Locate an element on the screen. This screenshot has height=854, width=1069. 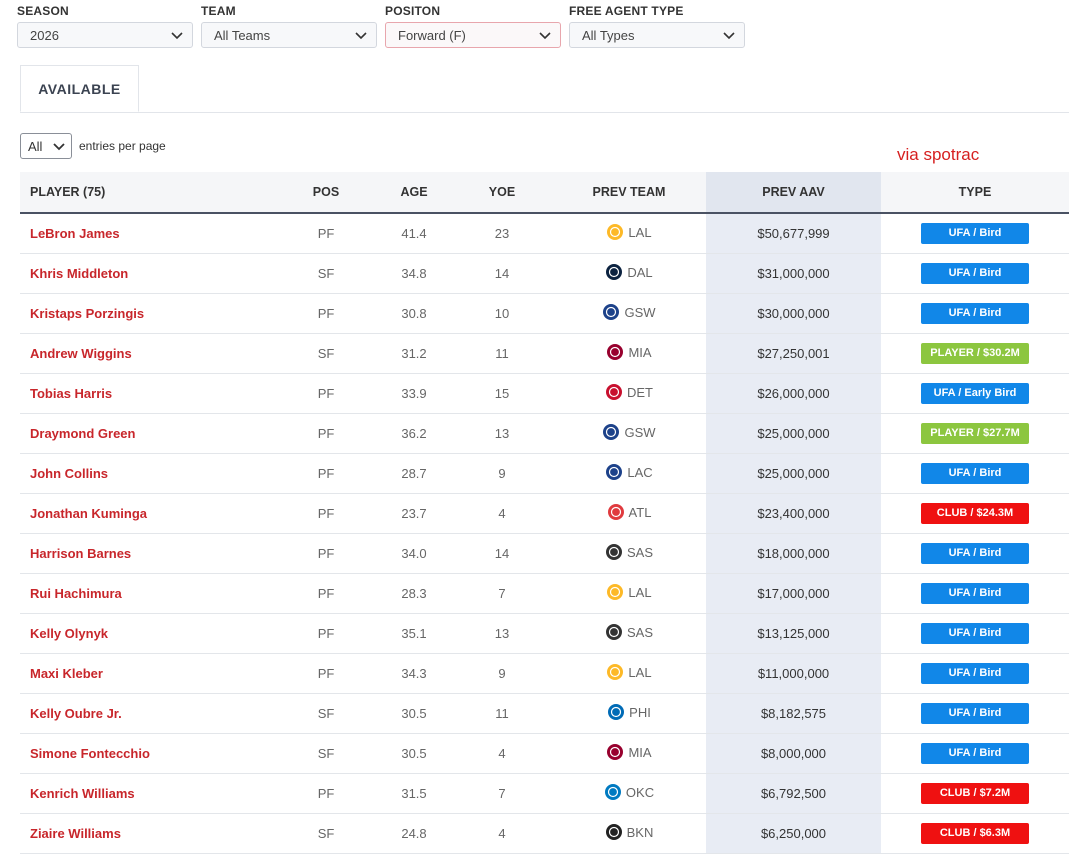
yoe-cell: 9 is located at coordinates (502, 673).